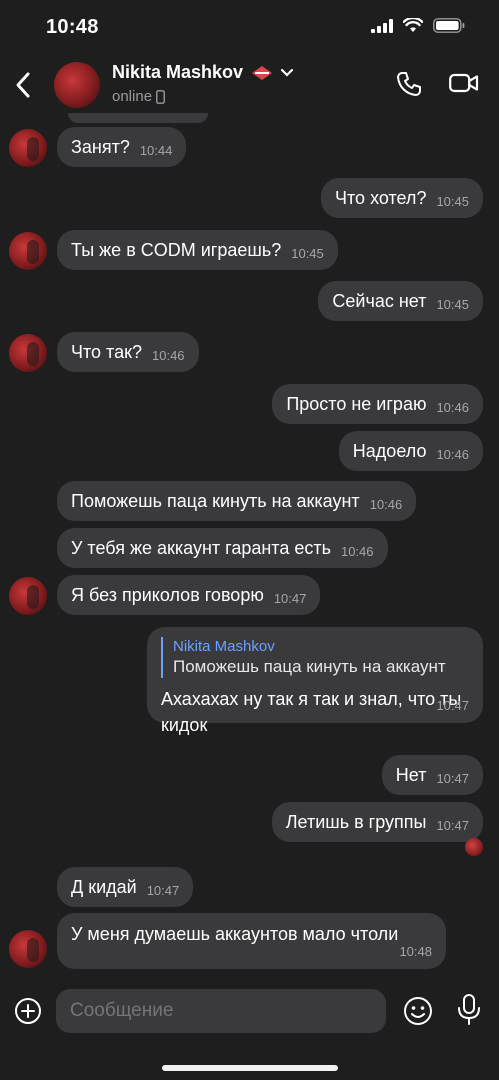  I want to click on message-bubble: Поможешь паца кинуть на аккаунт 10:46, so click(237, 501).